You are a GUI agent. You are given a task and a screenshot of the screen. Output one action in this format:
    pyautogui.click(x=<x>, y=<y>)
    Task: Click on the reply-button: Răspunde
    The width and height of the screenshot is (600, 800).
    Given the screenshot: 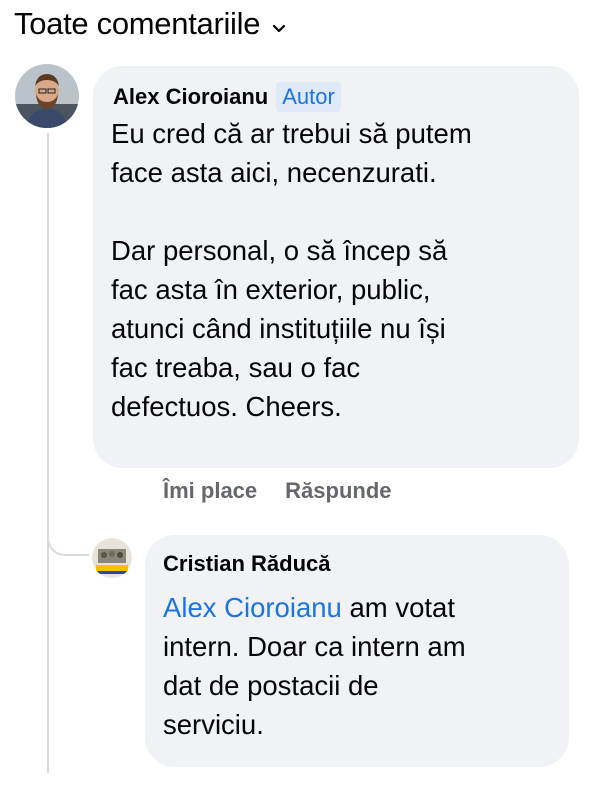 What is the action you would take?
    pyautogui.click(x=338, y=491)
    